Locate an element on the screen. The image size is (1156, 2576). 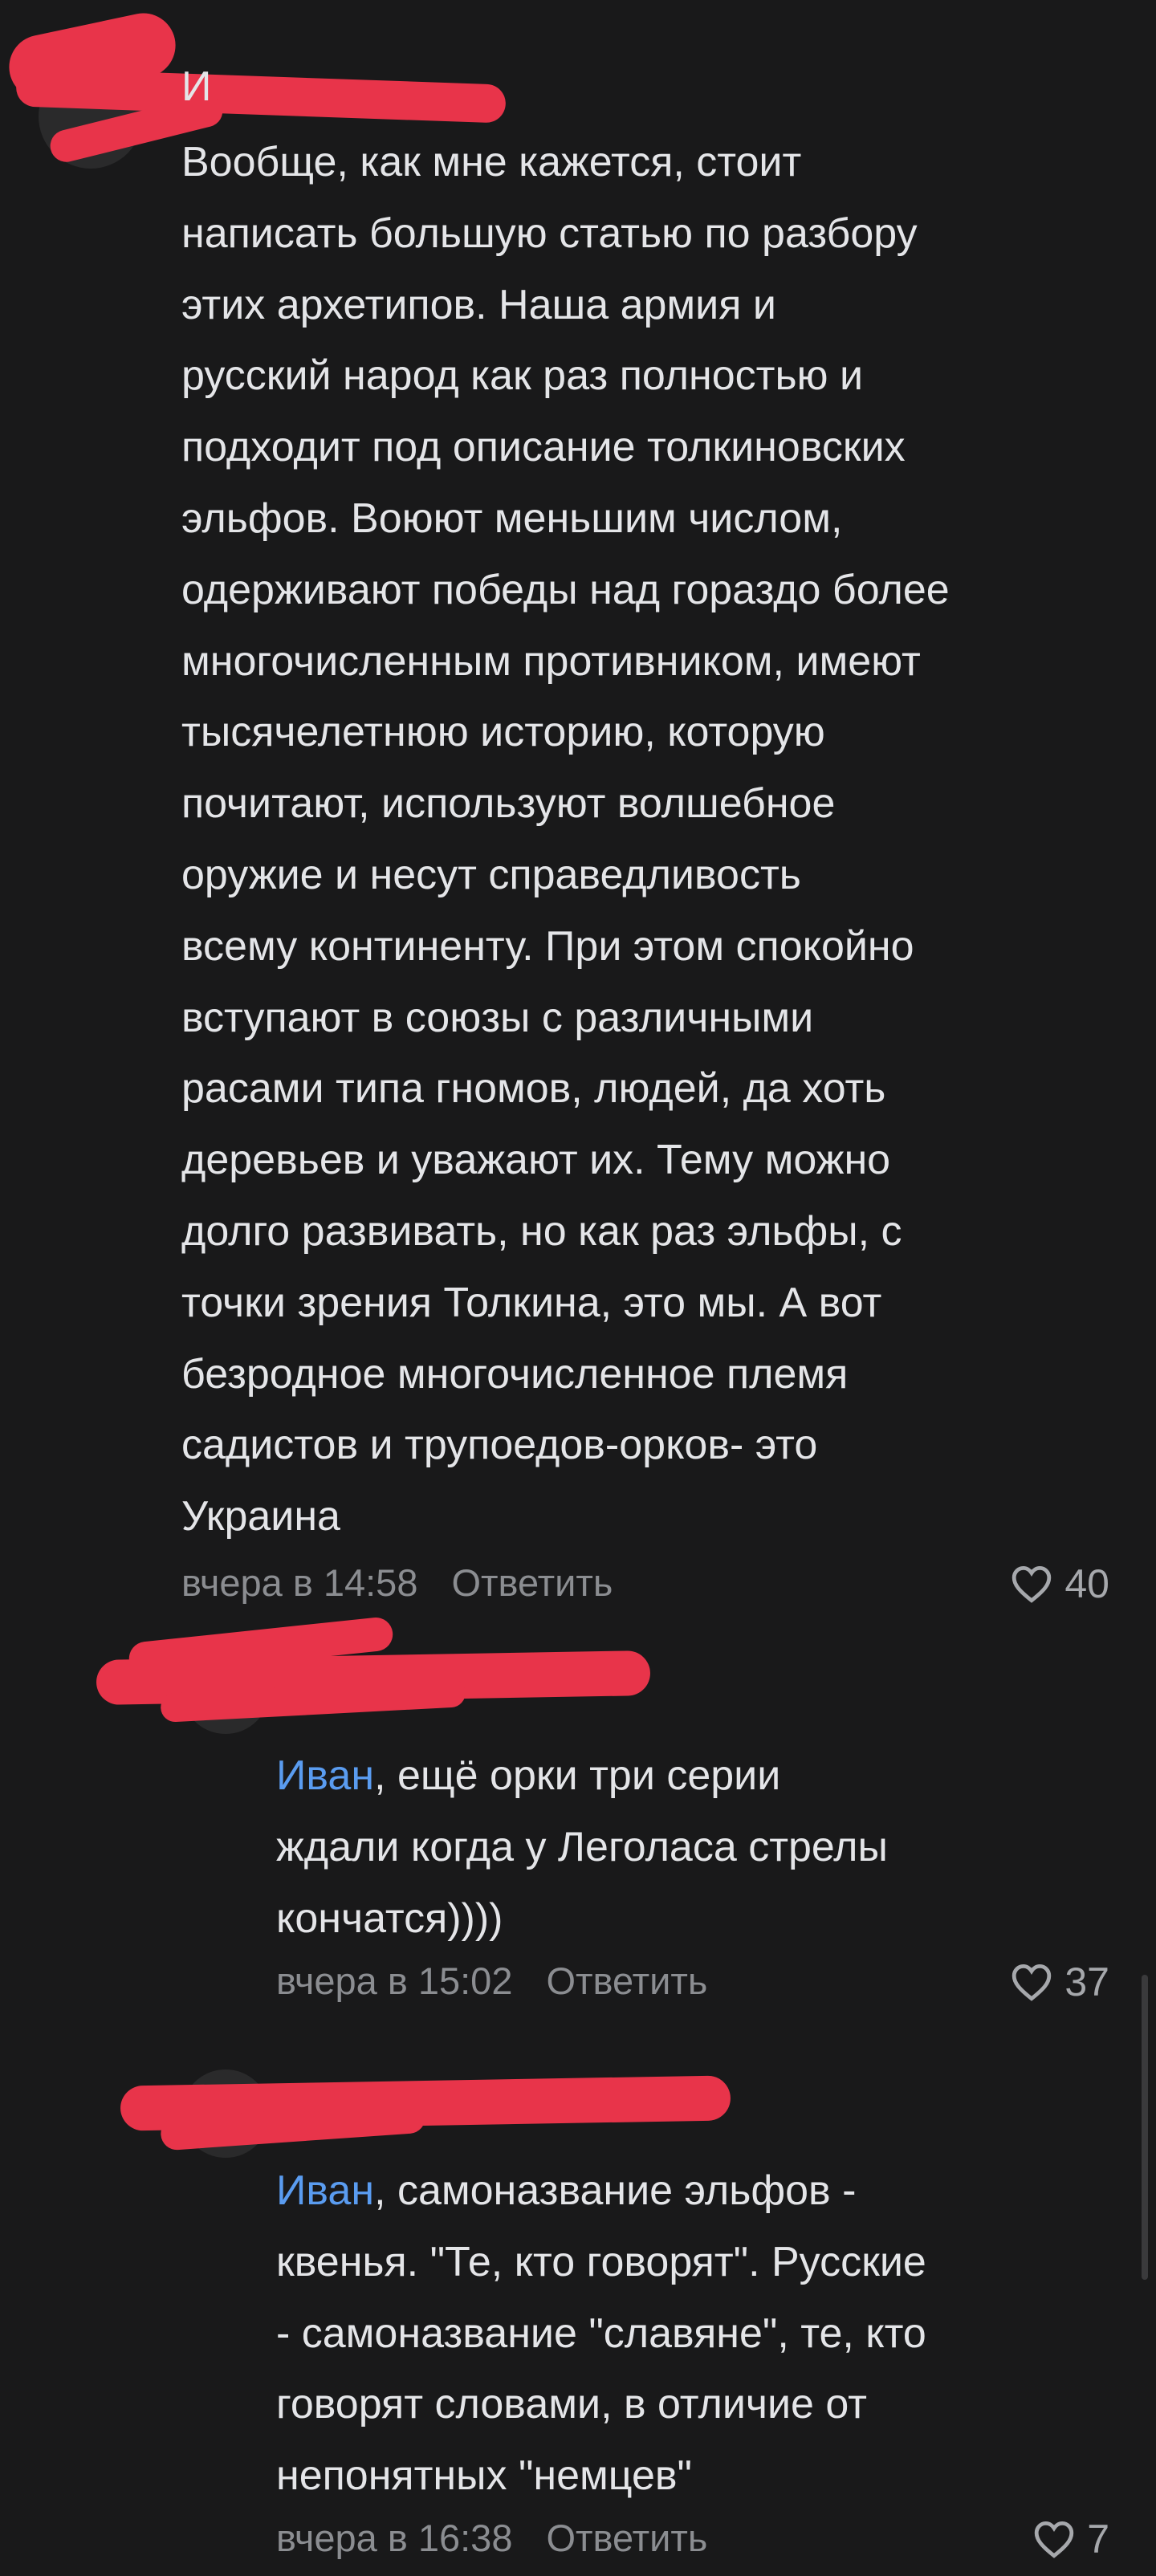
comment-meta: вчера в 16:38 Ответить is located at coordinates (491, 2538).